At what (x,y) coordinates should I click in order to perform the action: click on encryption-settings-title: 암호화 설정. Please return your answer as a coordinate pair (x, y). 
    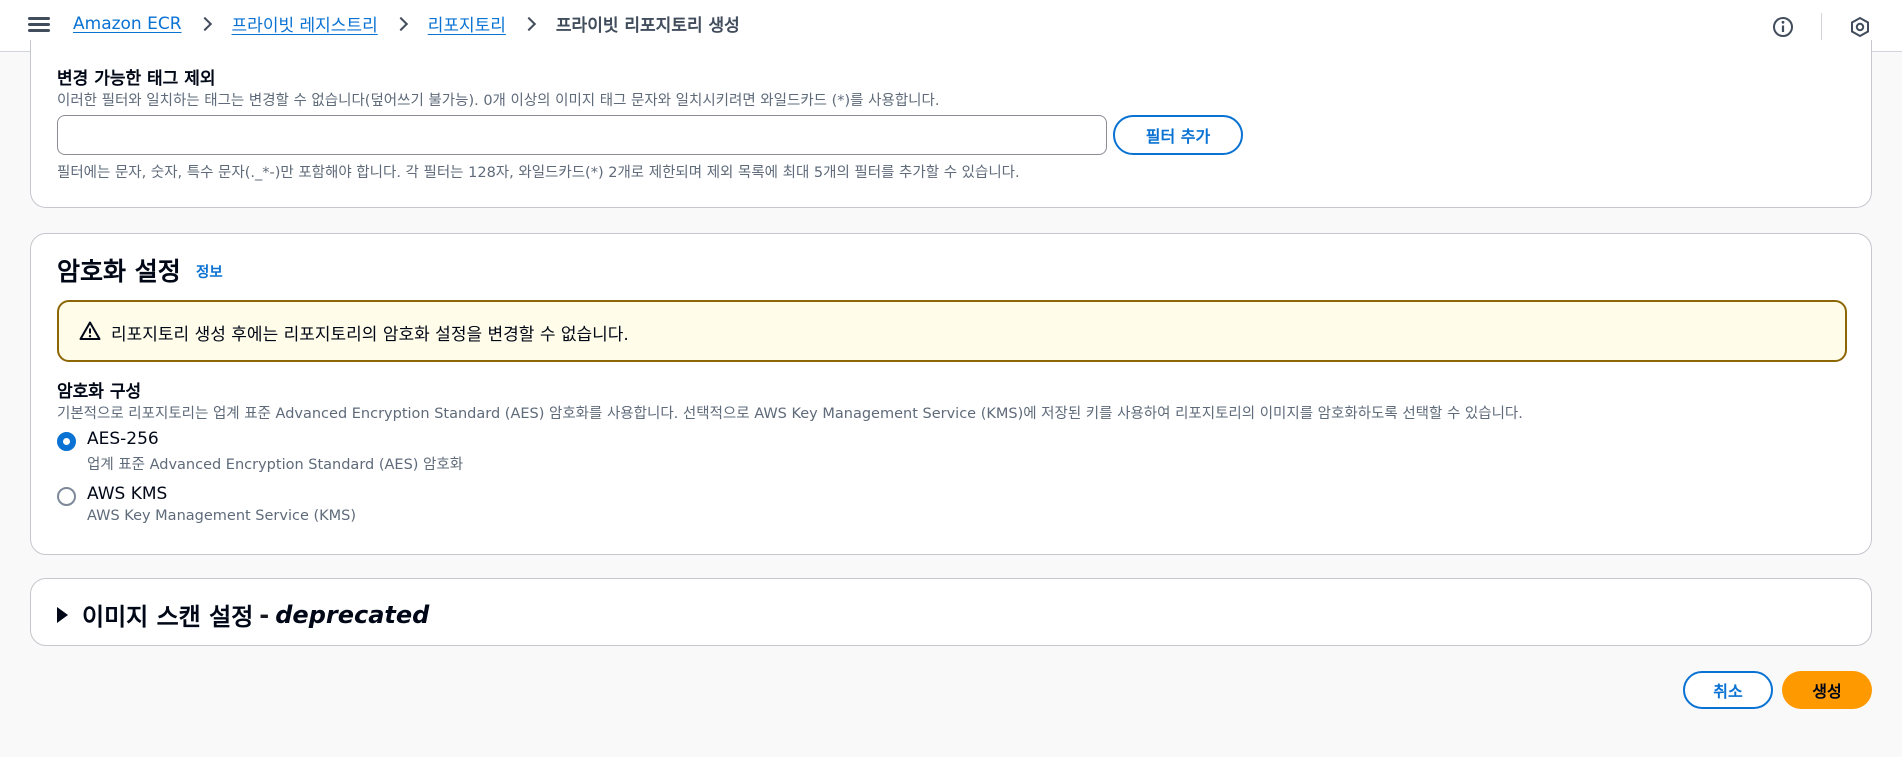
    Looking at the image, I should click on (119, 271).